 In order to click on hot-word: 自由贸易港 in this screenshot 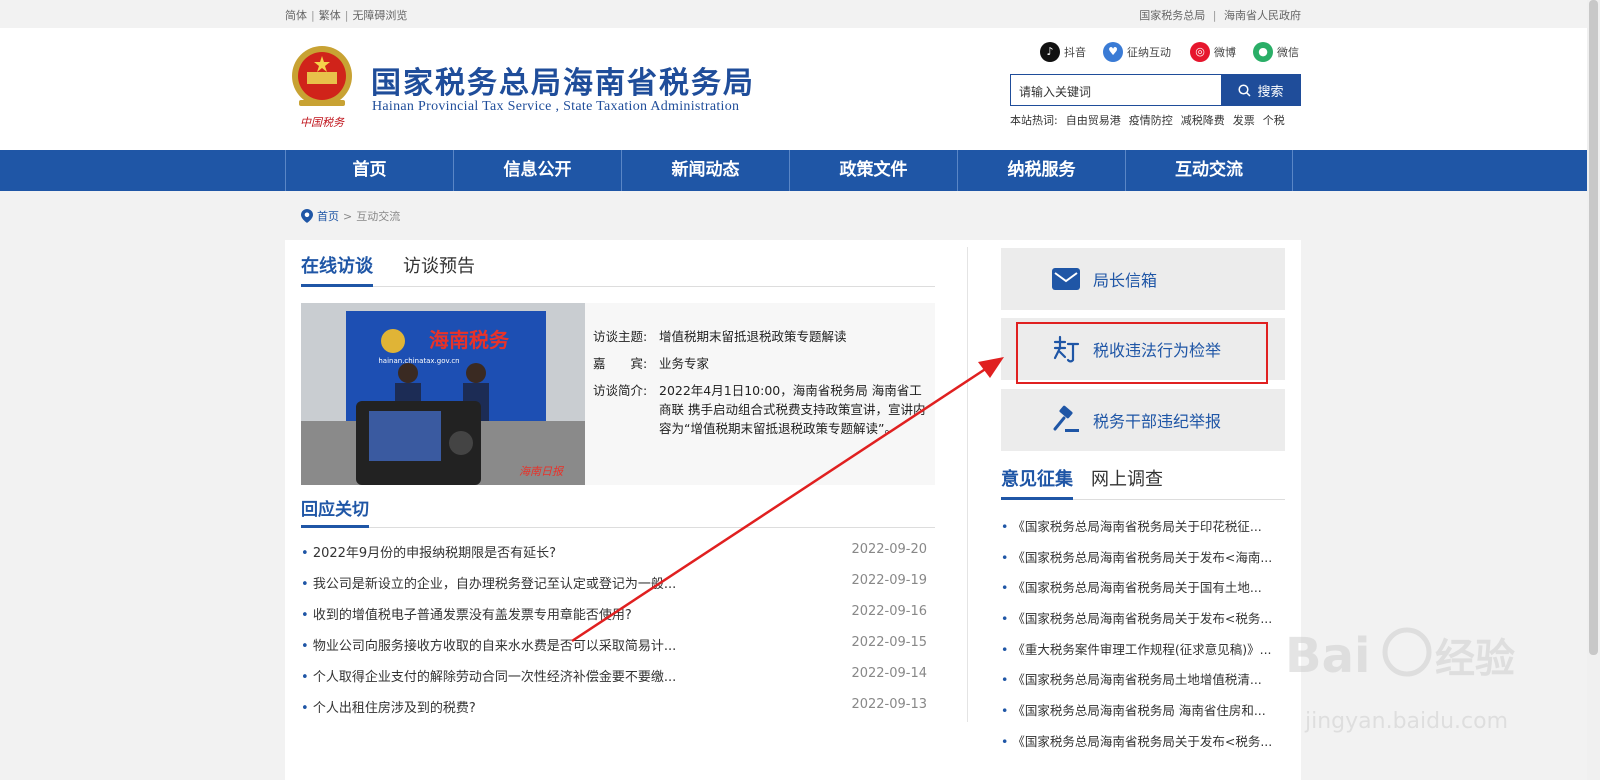, I will do `click(1093, 120)`.